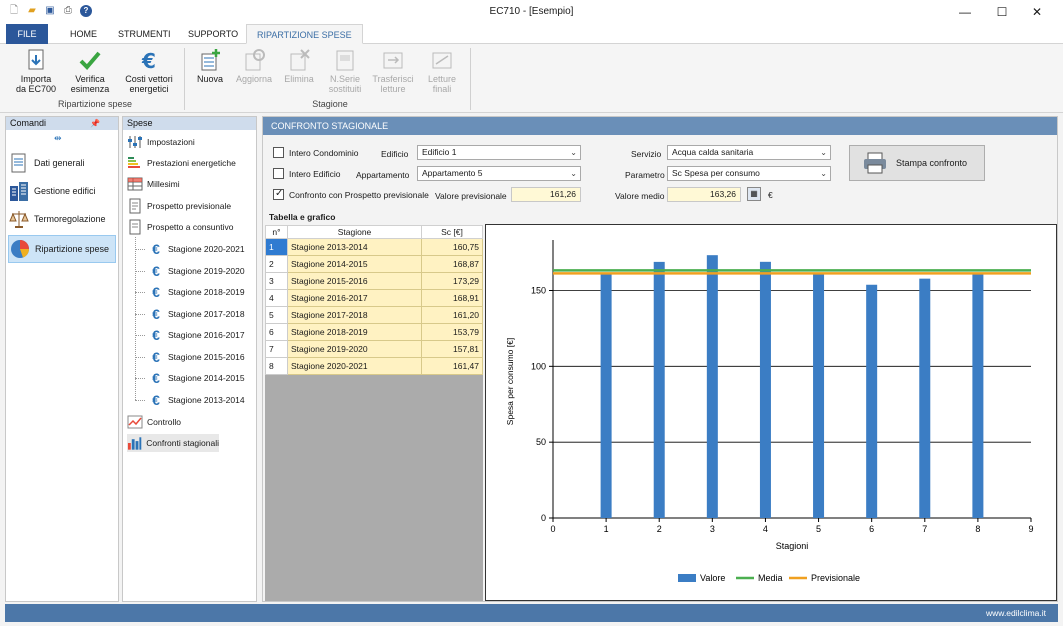 This screenshot has height=626, width=1063. What do you see at coordinates (95, 123) in the screenshot?
I see `pin-icon: 📌` at bounding box center [95, 123].